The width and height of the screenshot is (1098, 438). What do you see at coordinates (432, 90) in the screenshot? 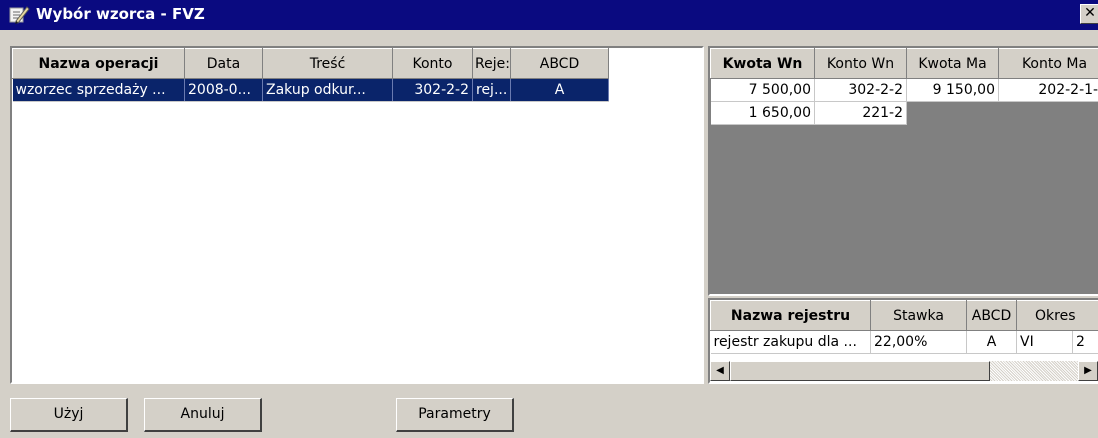
I see `cell-konto: 302-2-2` at bounding box center [432, 90].